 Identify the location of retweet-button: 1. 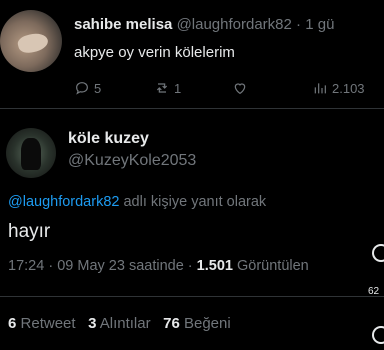
(167, 88).